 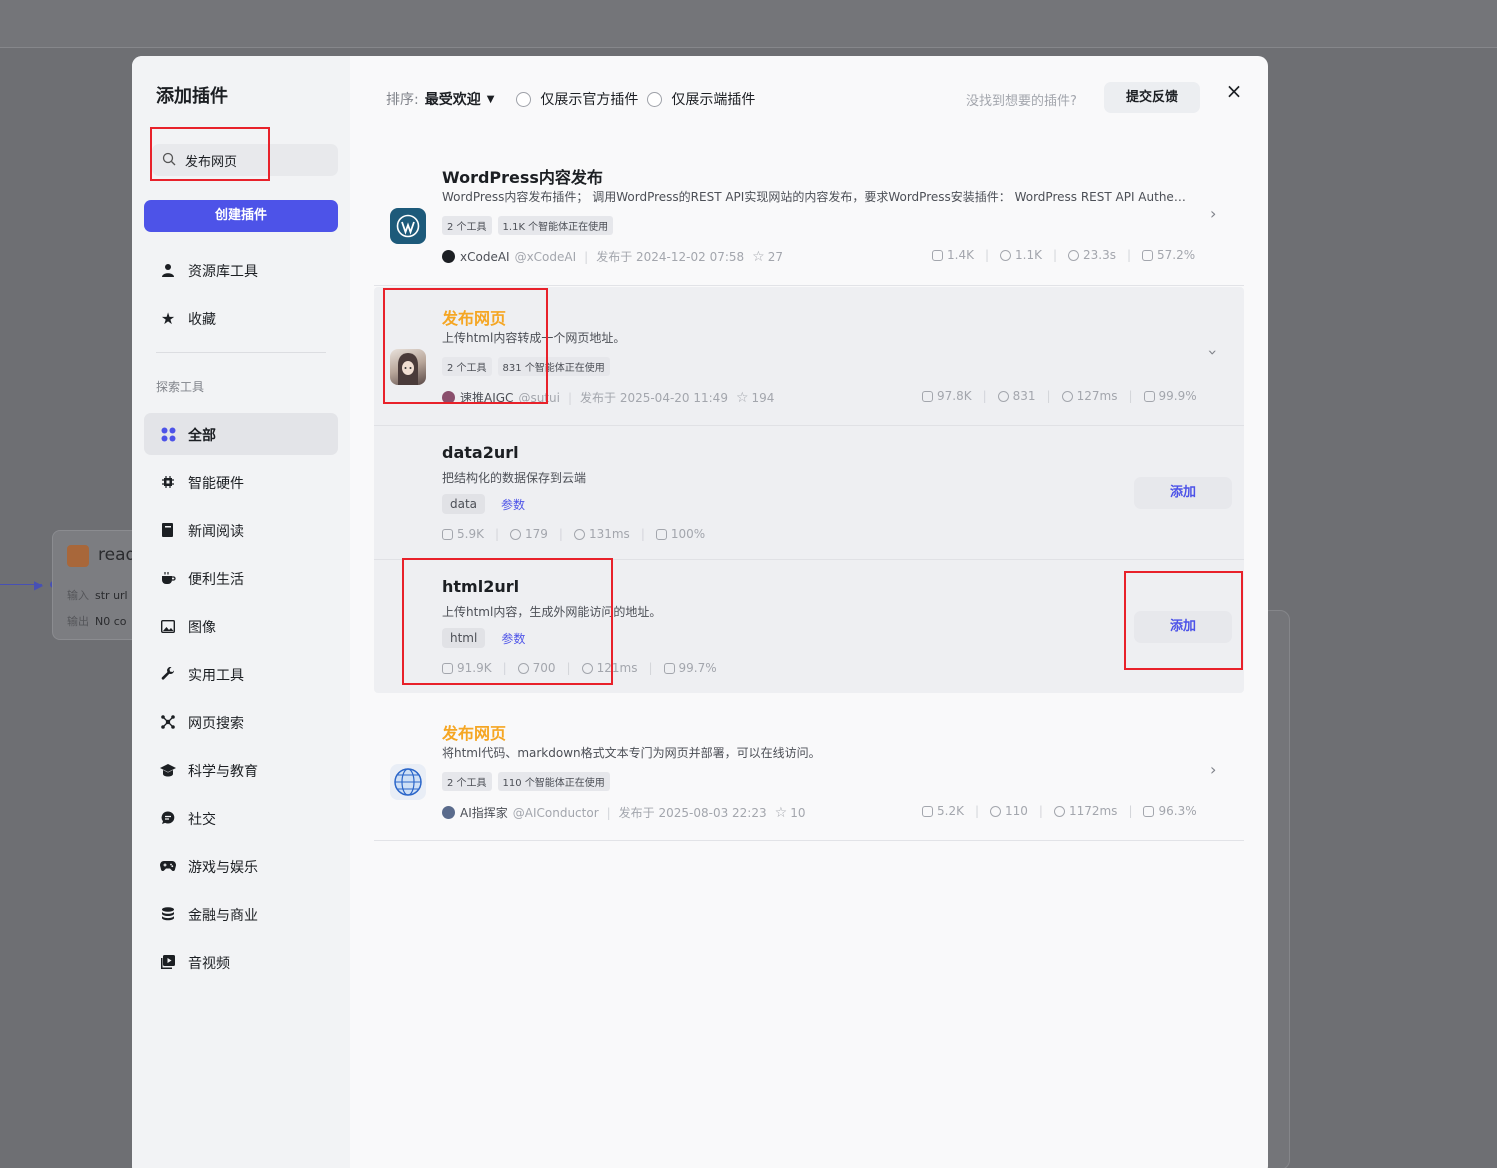 I want to click on sort-label: 排序:, so click(x=402, y=100).